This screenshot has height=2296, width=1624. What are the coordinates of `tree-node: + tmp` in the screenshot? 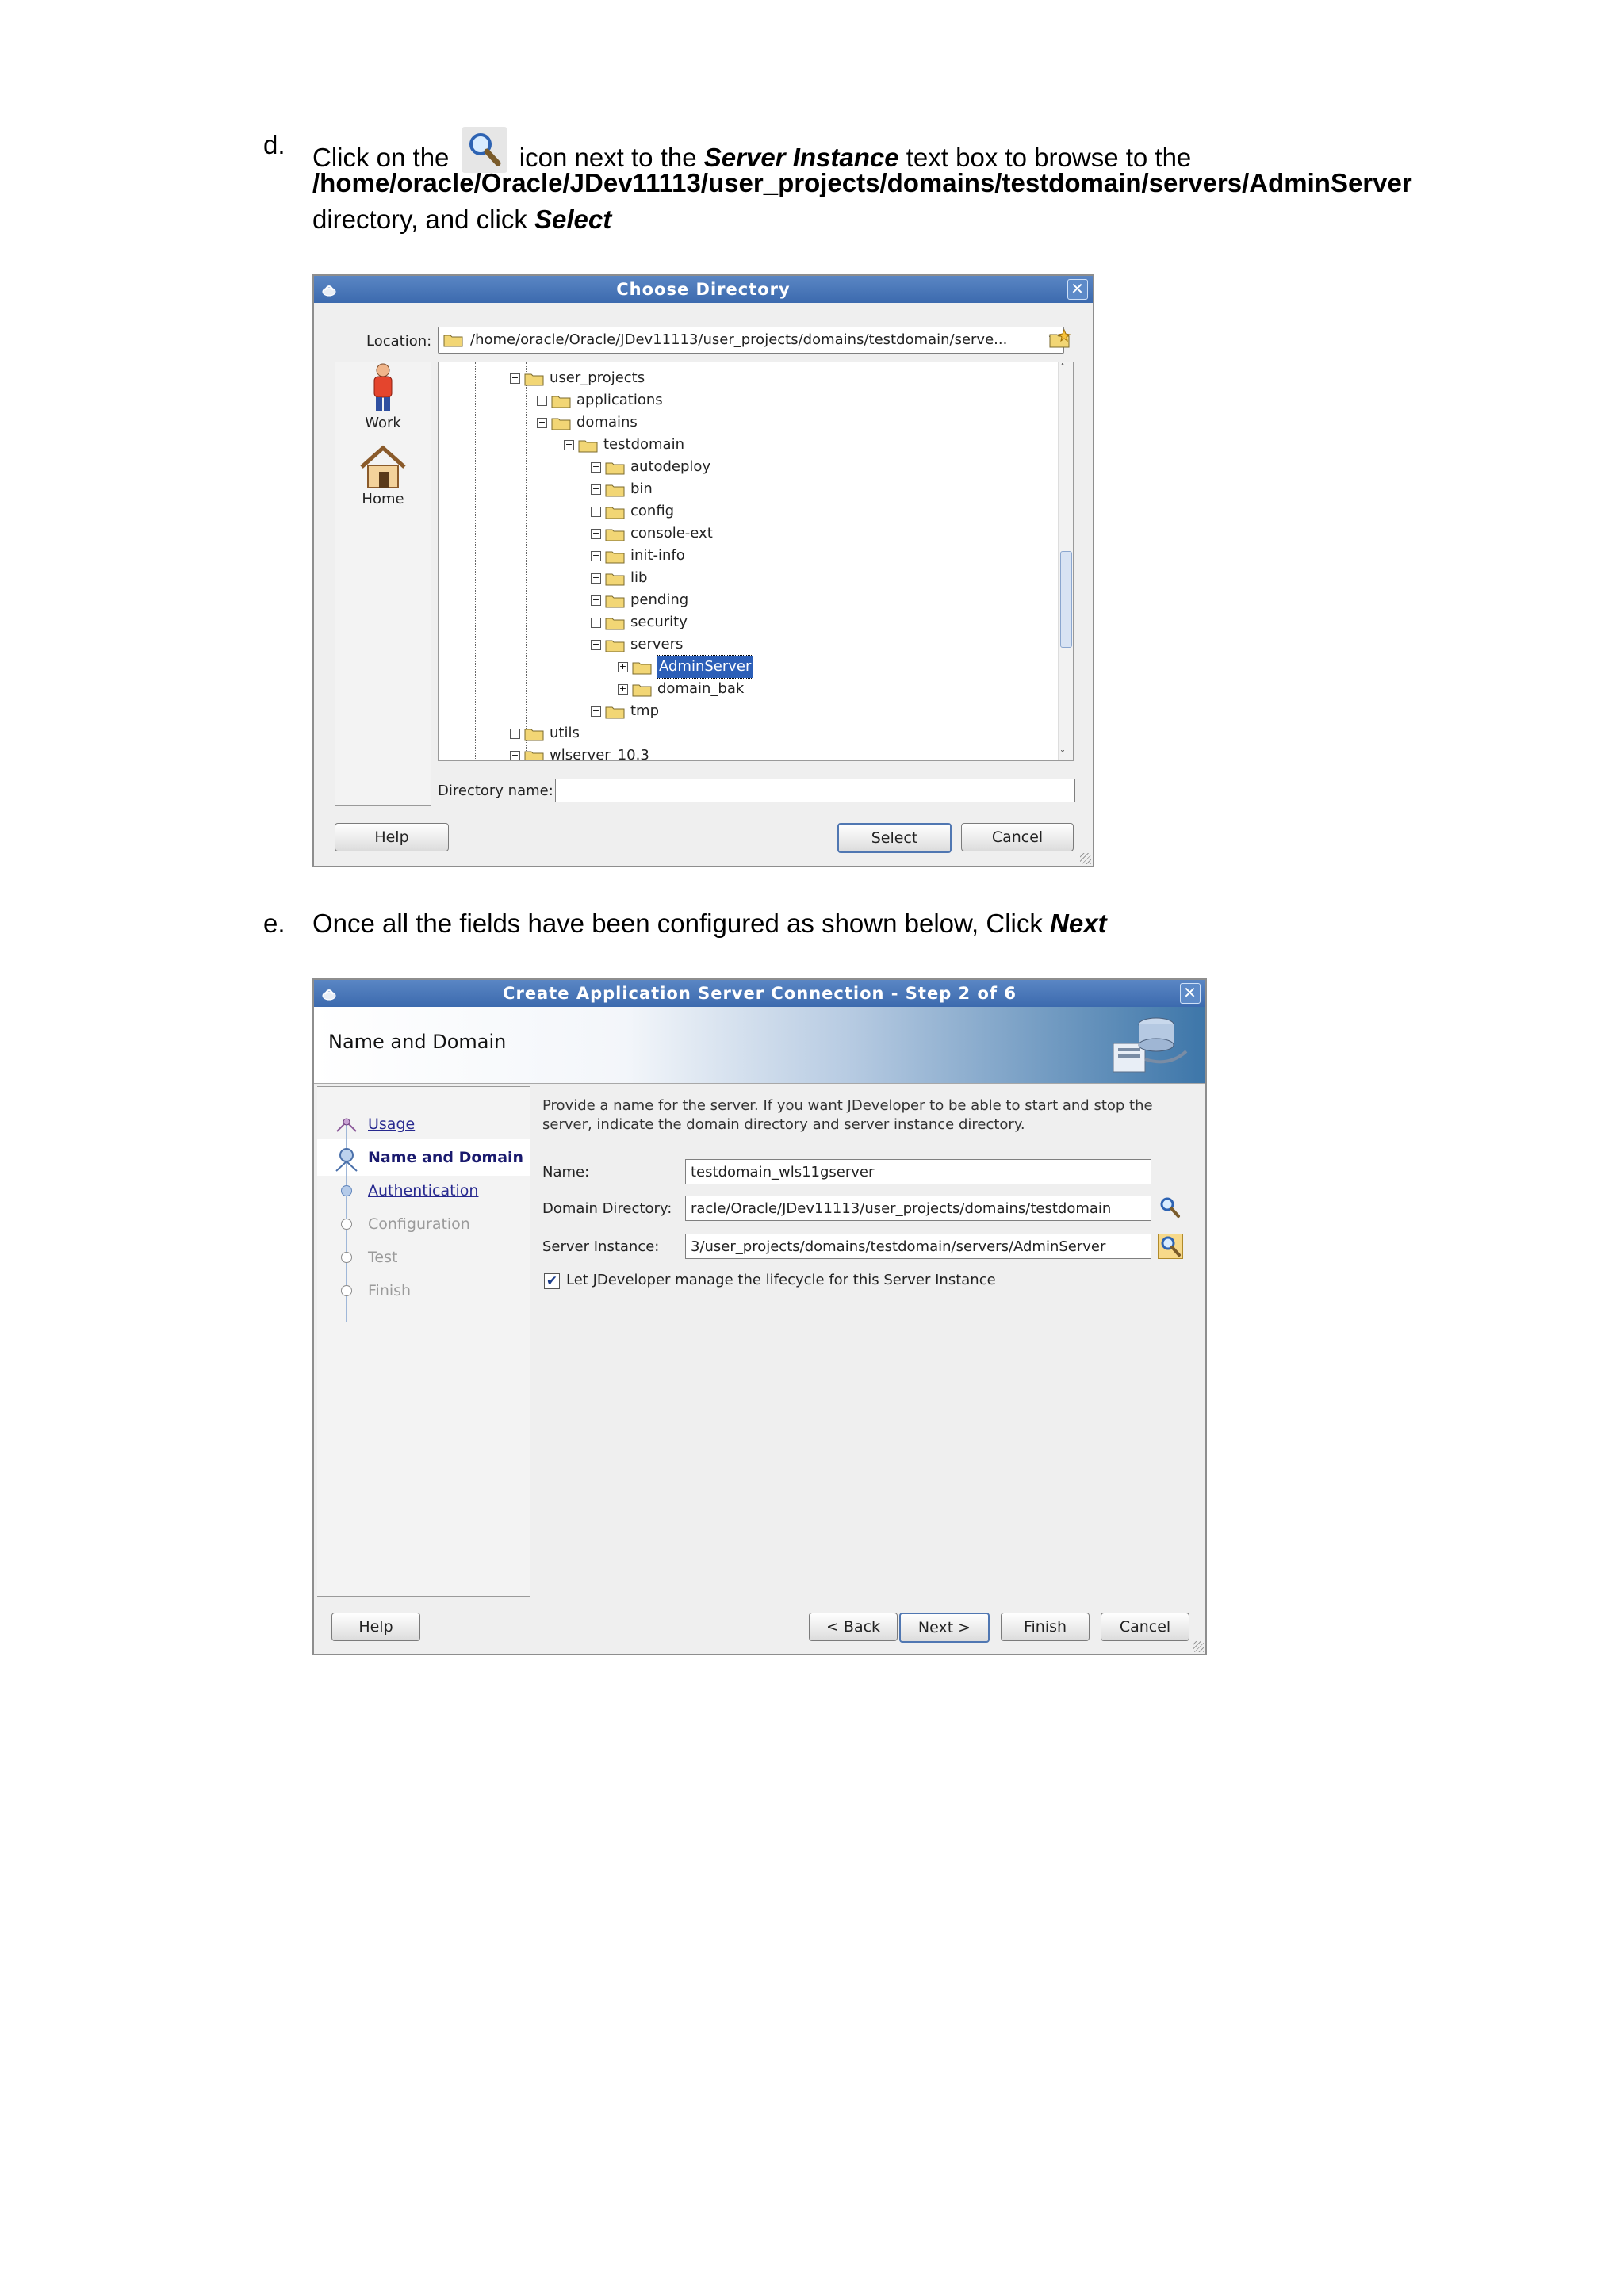 It's located at (757, 711).